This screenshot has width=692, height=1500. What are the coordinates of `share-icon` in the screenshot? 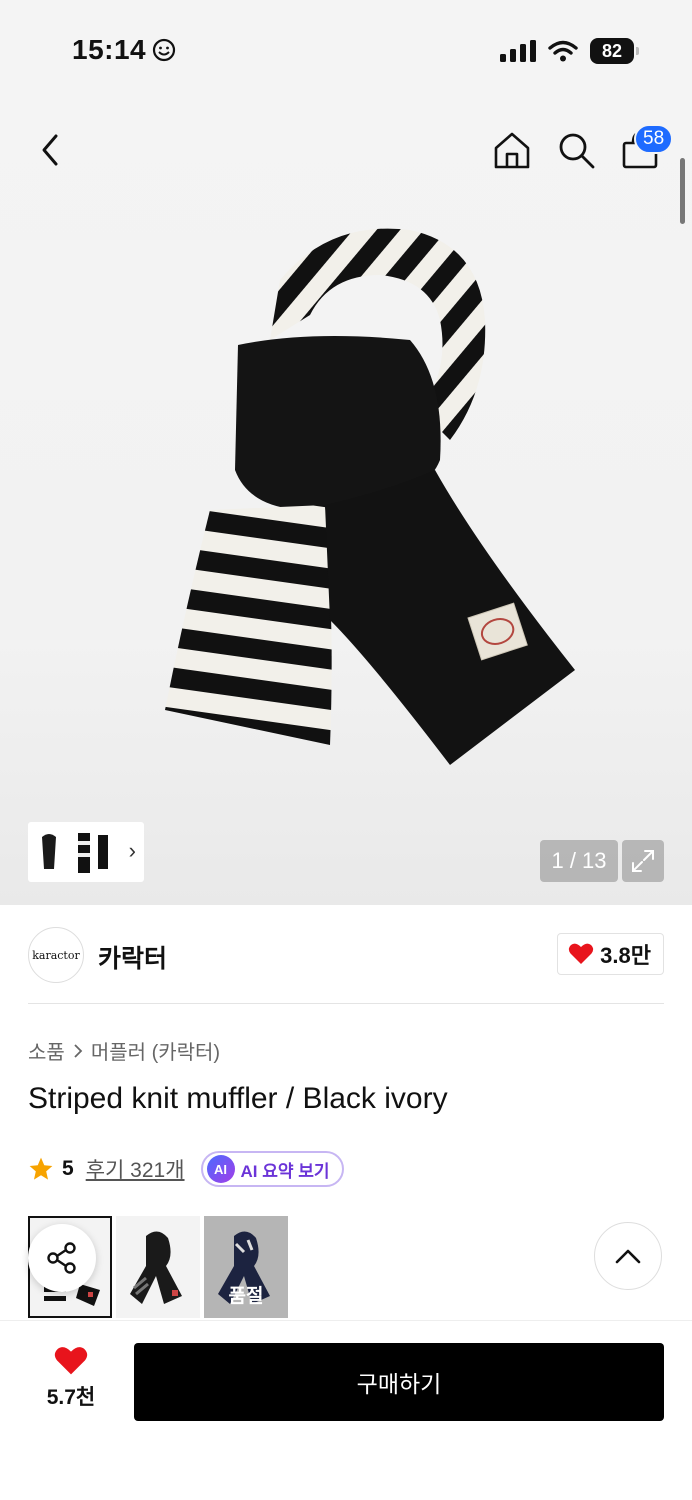 It's located at (61, 1258).